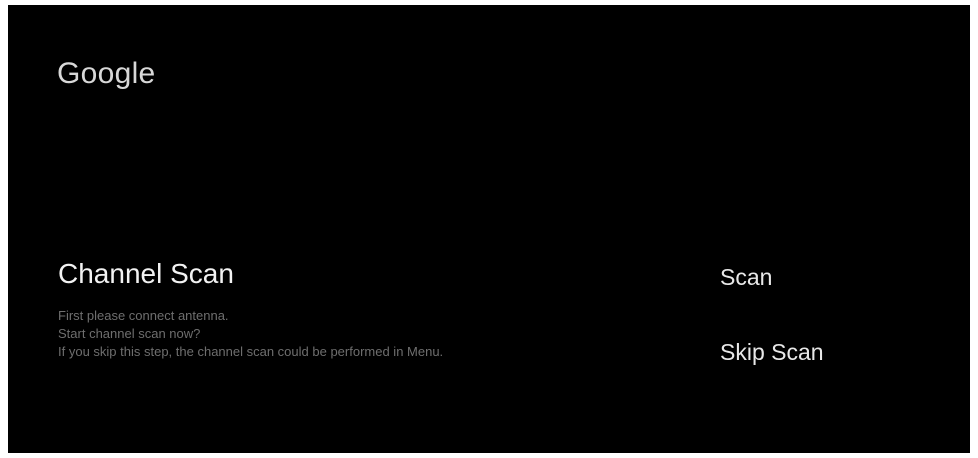 This screenshot has height=458, width=978. I want to click on google-logo: Google, so click(106, 73).